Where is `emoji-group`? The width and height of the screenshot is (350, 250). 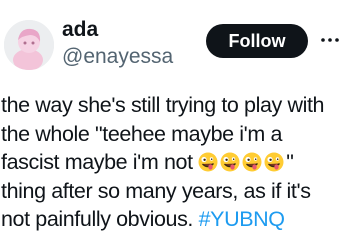 emoji-group is located at coordinates (242, 162).